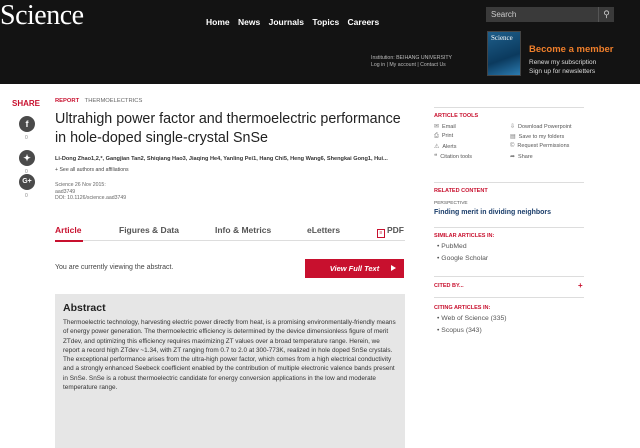 Image resolution: width=640 pixels, height=448 pixels. Describe the element at coordinates (456, 157) in the screenshot. I see `tool-citation-label: Citation tools` at that location.